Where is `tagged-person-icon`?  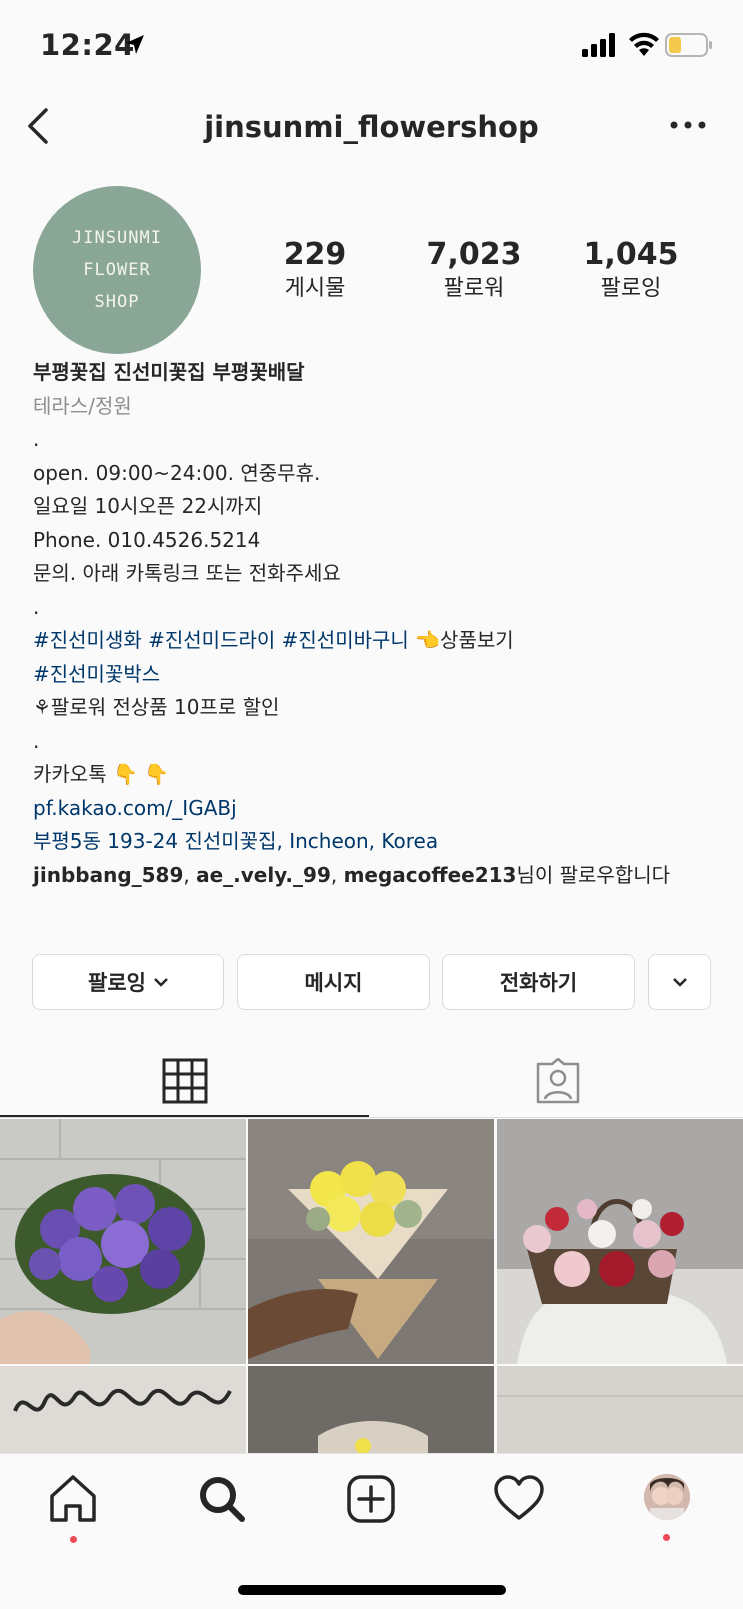 tagged-person-icon is located at coordinates (557, 1081).